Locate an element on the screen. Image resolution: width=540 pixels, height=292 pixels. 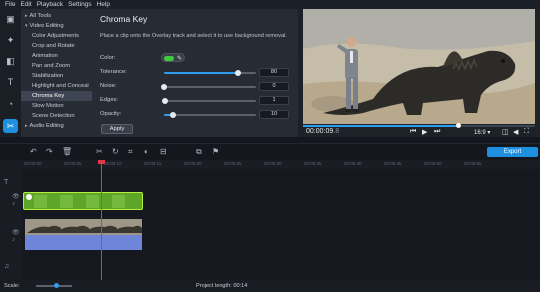
status-bar: Scale: Project length: 00:14 is located at coordinates (270, 286).